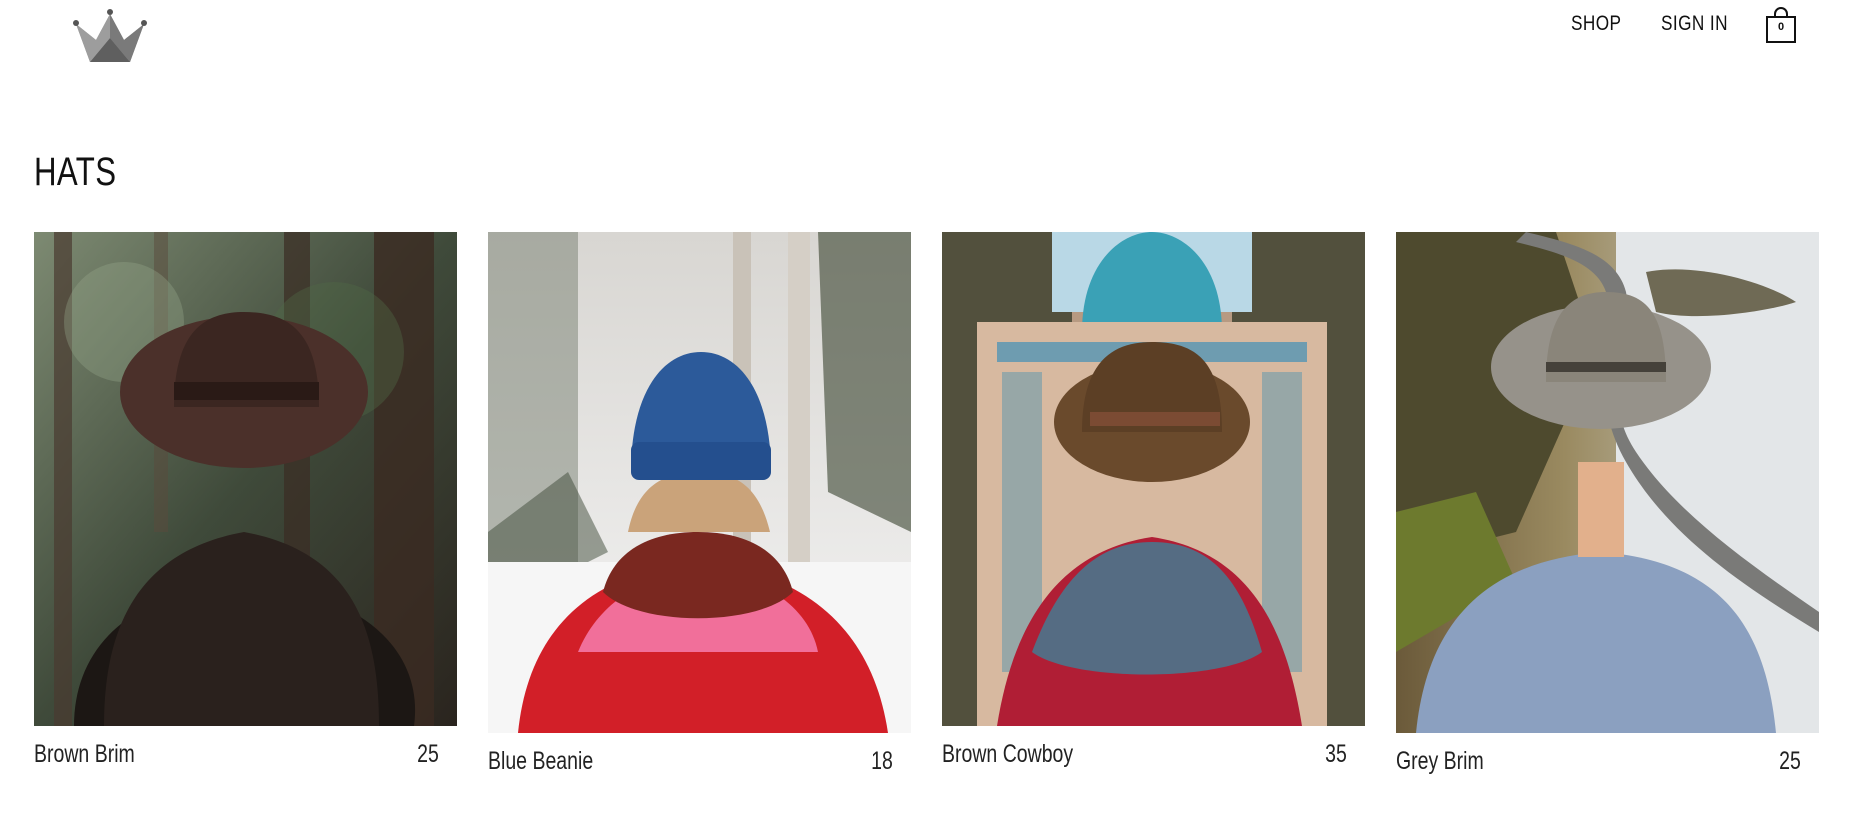 The width and height of the screenshot is (1851, 815). Describe the element at coordinates (110, 39) in the screenshot. I see `crown-logo-icon` at that location.